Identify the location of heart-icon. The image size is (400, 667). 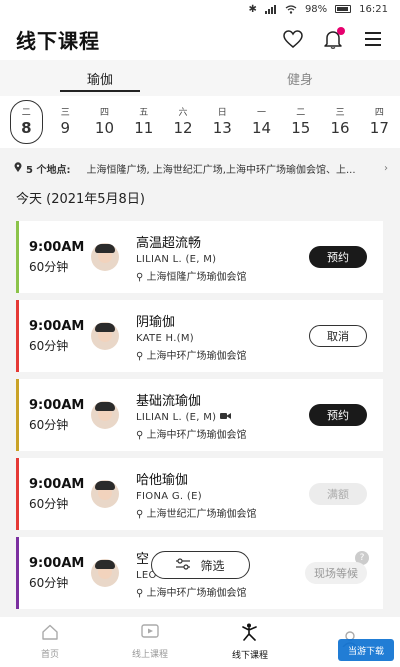
(293, 39).